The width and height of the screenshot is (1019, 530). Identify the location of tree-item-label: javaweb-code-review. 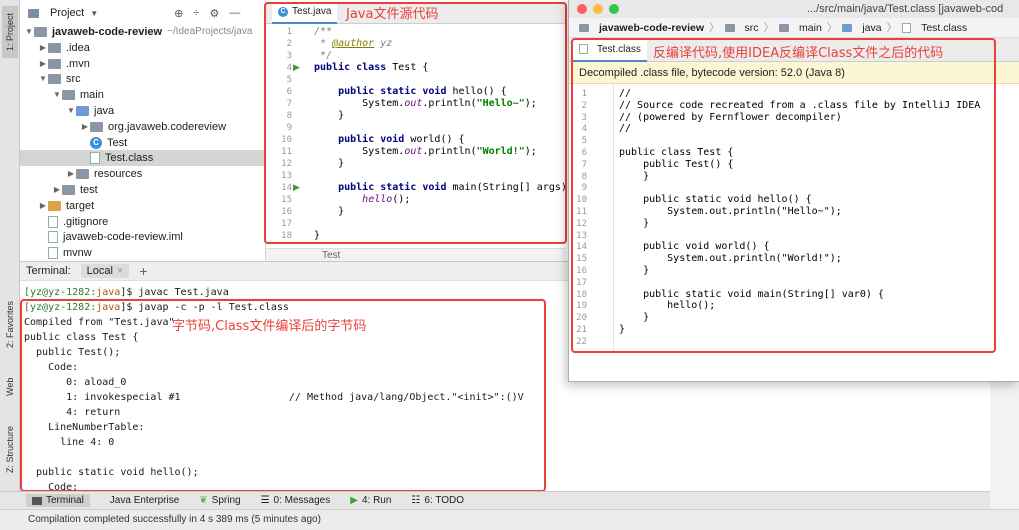
(107, 32).